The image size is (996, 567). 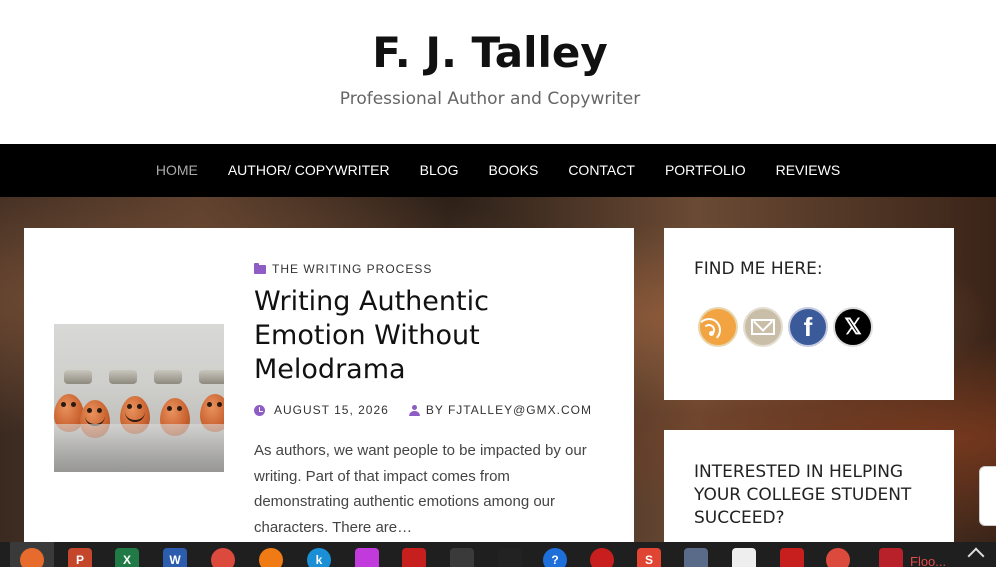 I want to click on floating-side-tab, so click(x=987, y=496).